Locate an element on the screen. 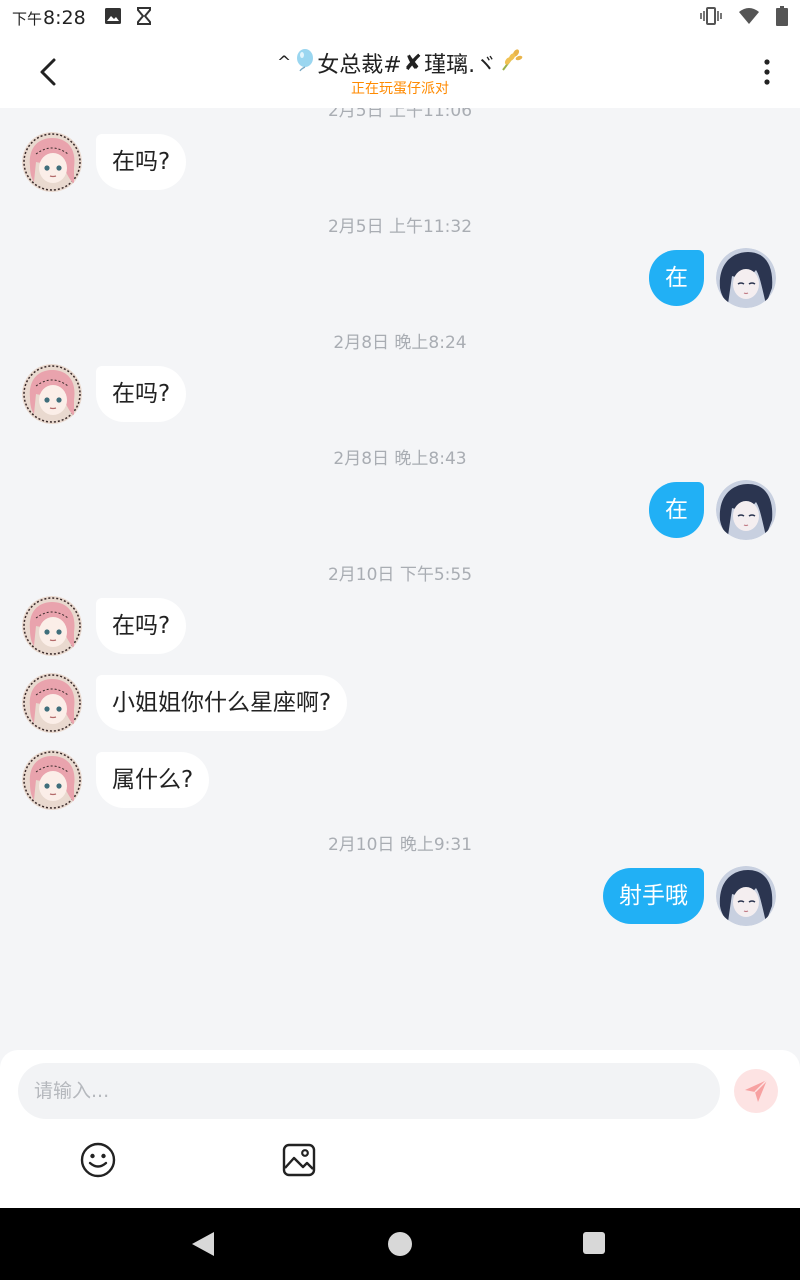 Image resolution: width=800 pixels, height=1280 pixels. send-icon is located at coordinates (756, 1090).